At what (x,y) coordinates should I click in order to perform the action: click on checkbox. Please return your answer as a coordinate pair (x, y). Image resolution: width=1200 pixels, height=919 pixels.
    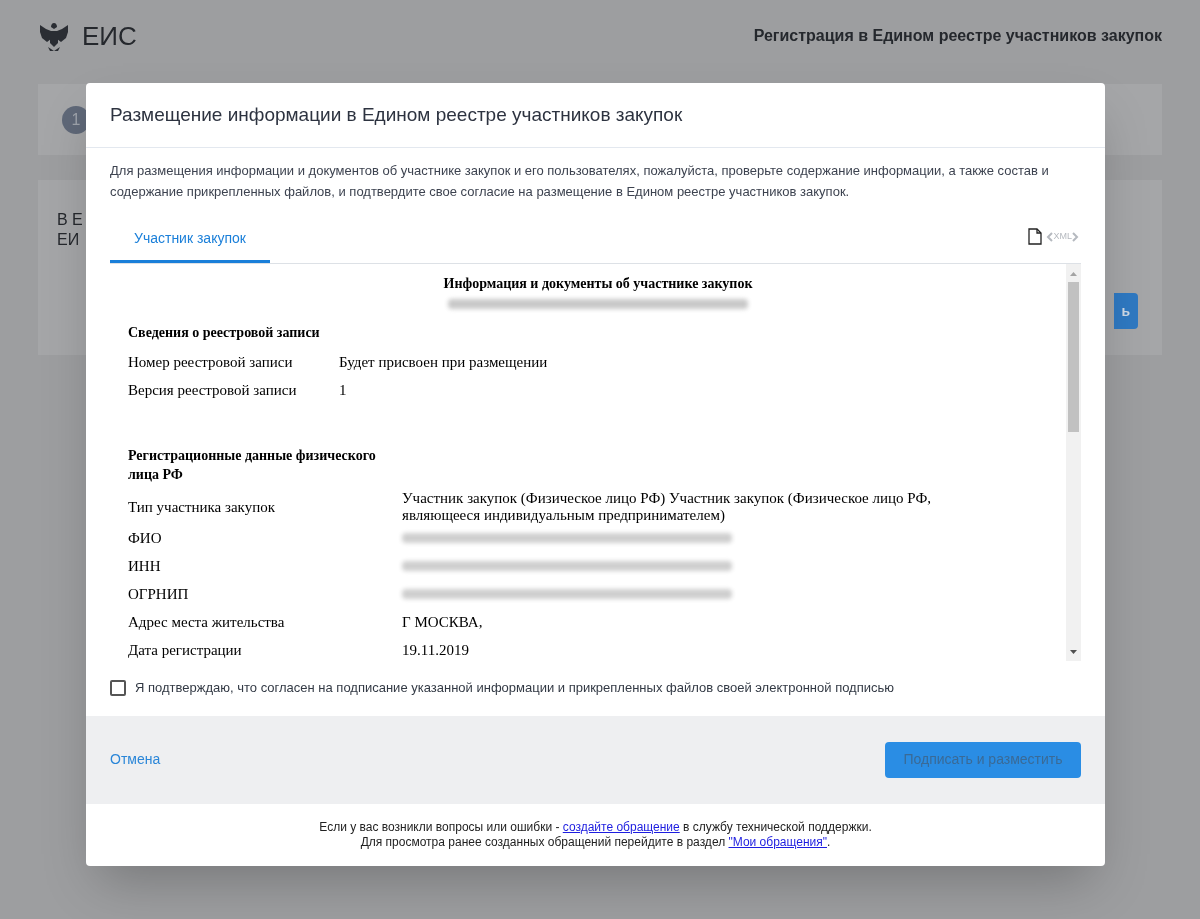
    Looking at the image, I should click on (118, 687).